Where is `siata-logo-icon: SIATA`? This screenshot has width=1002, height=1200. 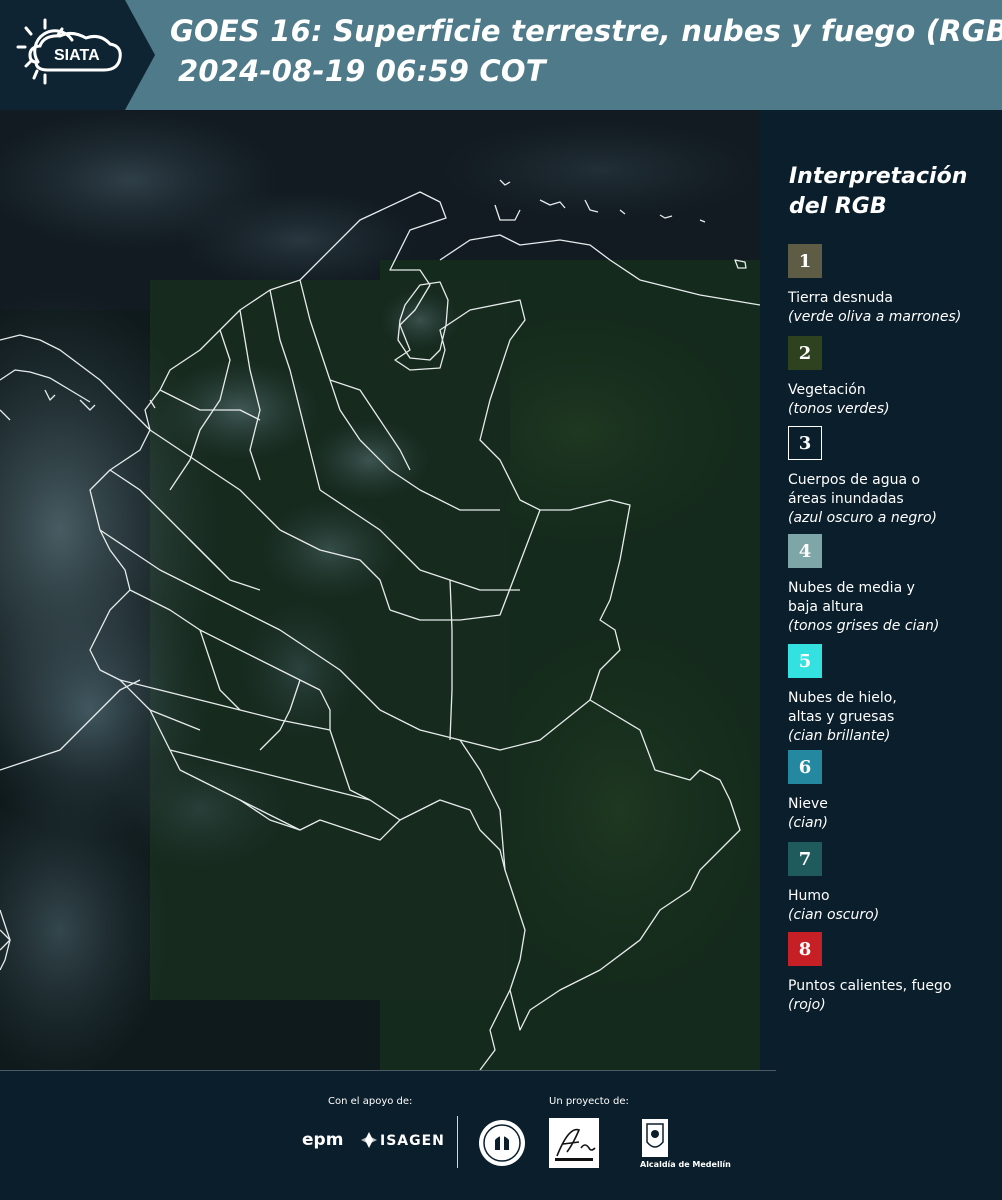 siata-logo-icon: SIATA is located at coordinates (77, 55).